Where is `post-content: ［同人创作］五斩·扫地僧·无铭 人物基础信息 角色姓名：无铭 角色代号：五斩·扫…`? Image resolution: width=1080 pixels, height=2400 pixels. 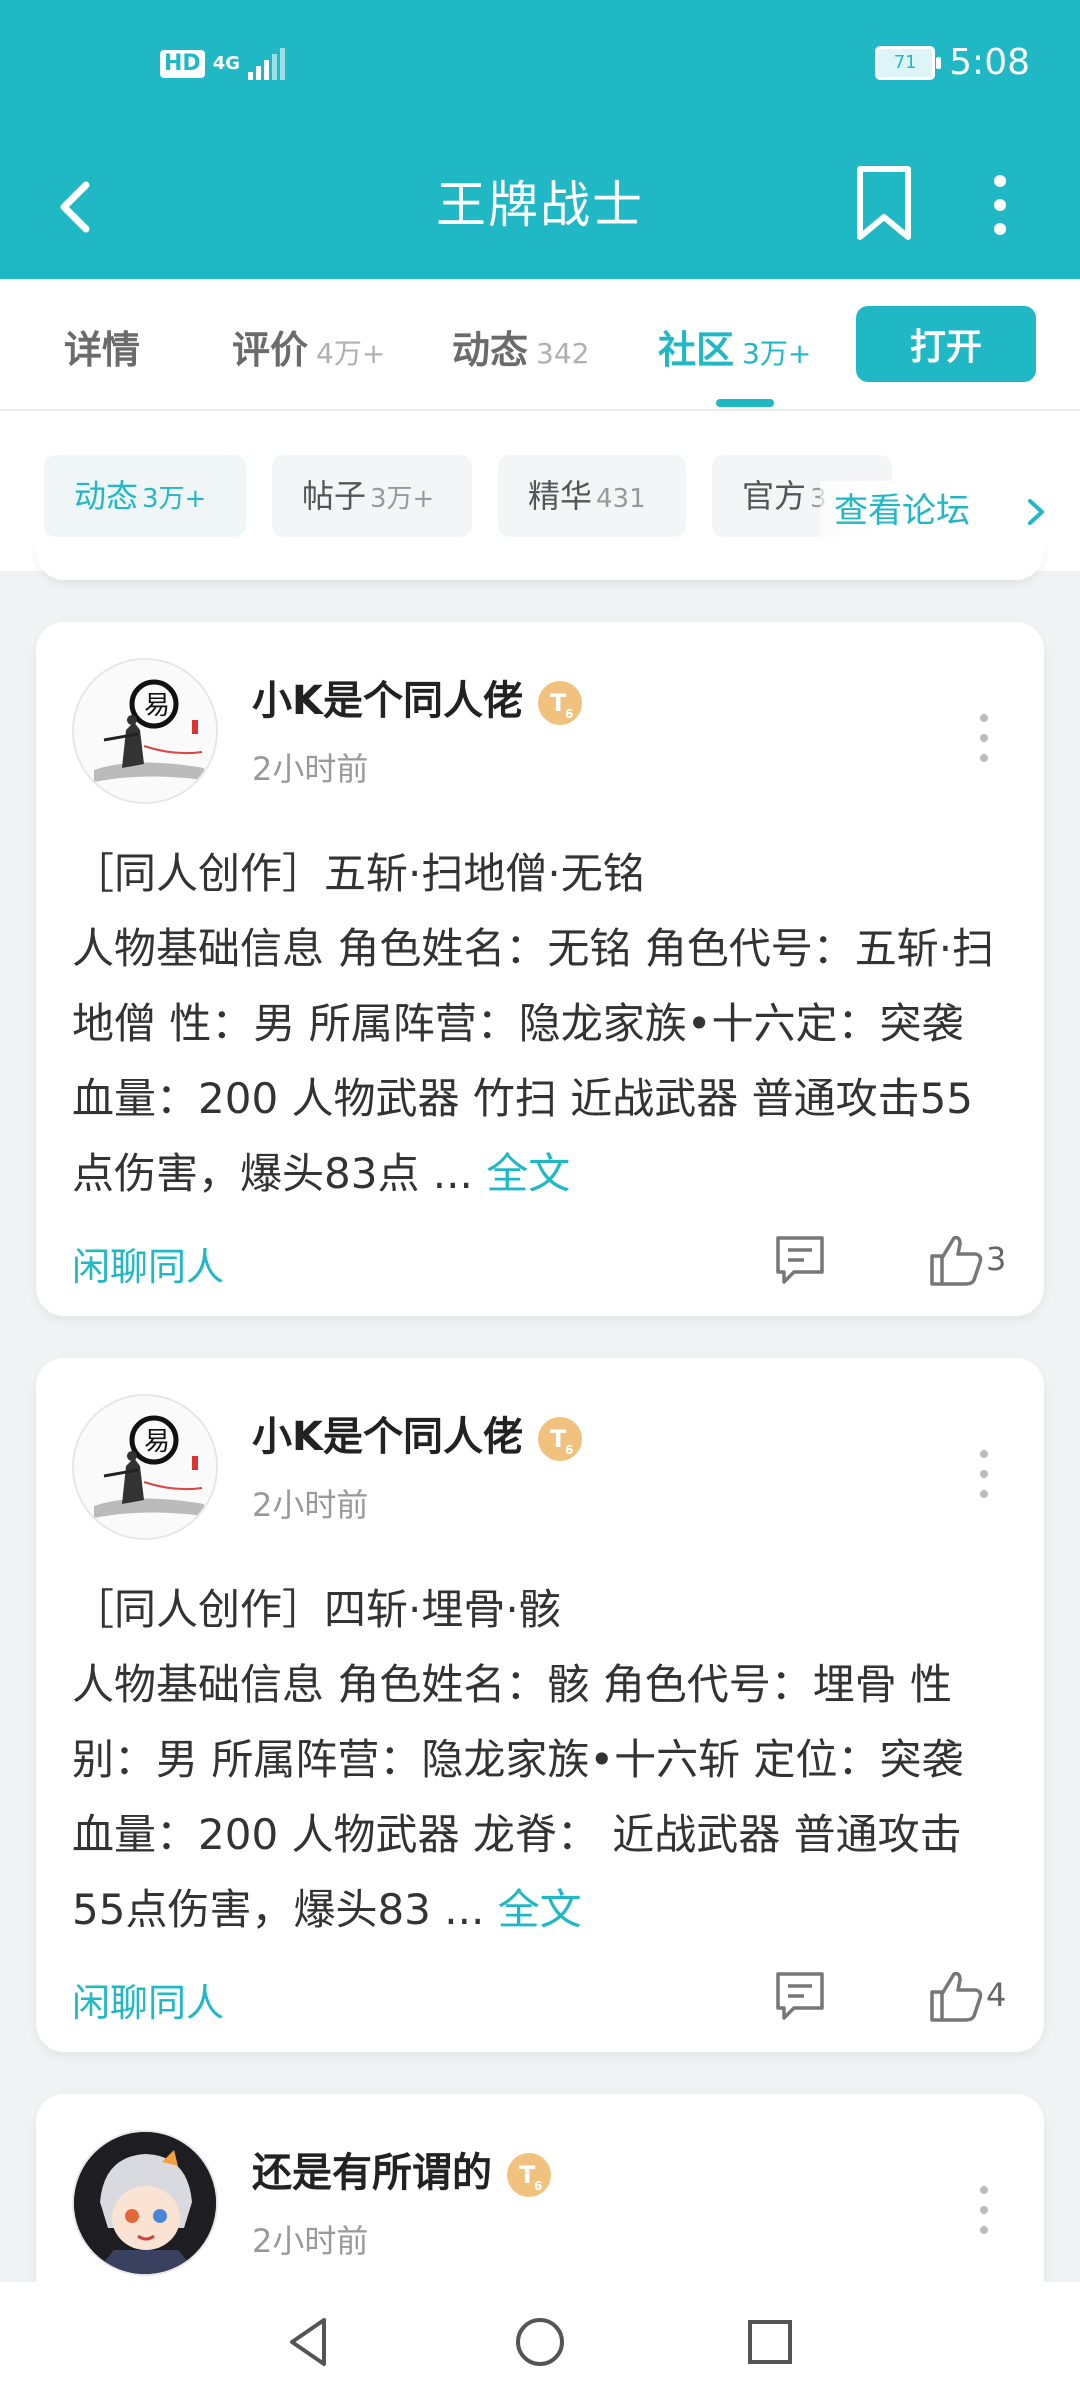
post-content: ［同人创作］五斩·扫地僧·无铭 人物基础信息 角色姓名：无铭 角色代号：五斩·扫… is located at coordinates (540, 1023).